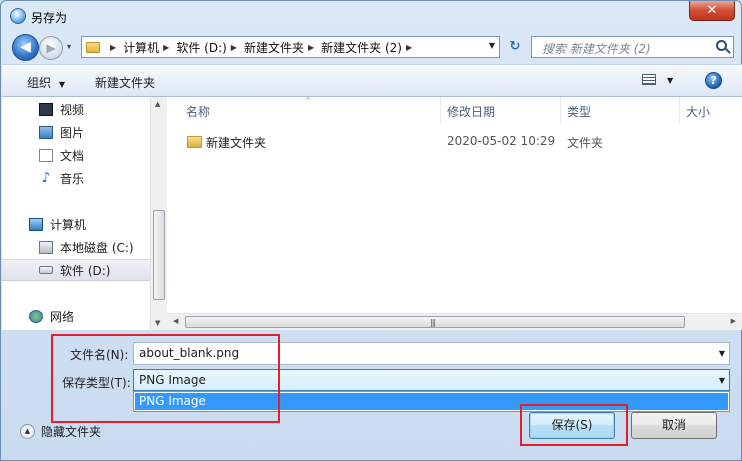  What do you see at coordinates (72, 132) in the screenshot?
I see `sidebar-item-label: 图片` at bounding box center [72, 132].